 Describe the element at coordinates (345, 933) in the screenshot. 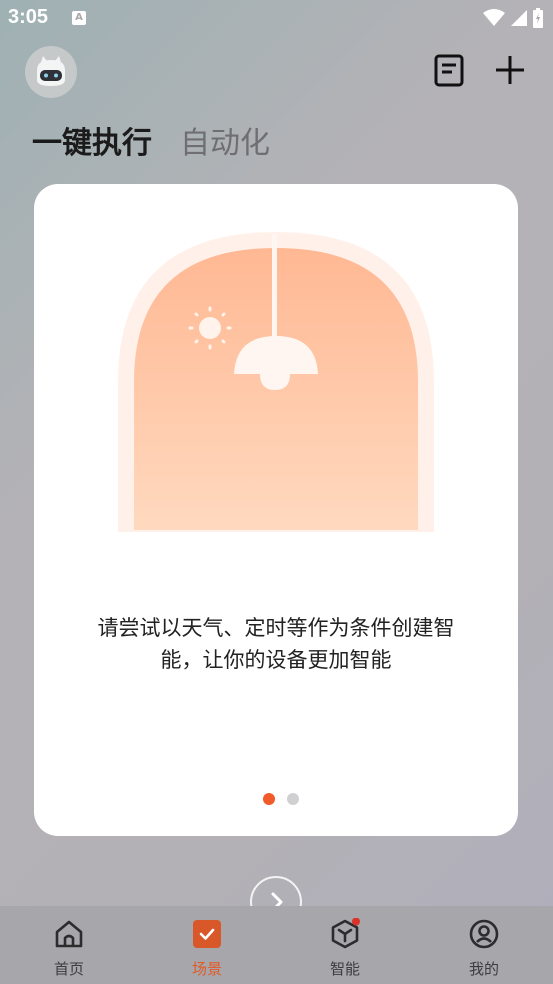

I see `cube-icon` at that location.